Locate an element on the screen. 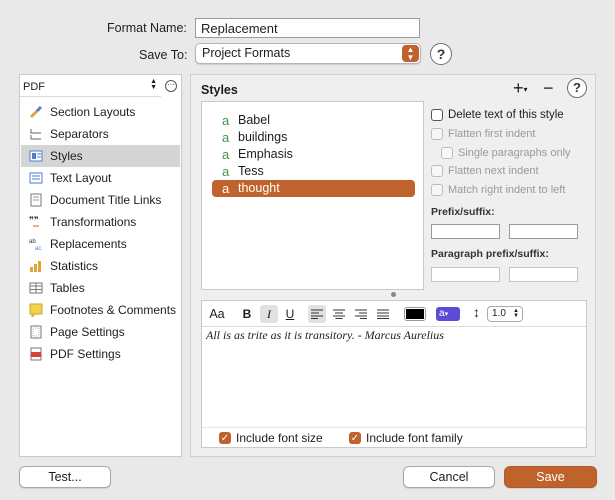 The height and width of the screenshot is (500, 615). sidebar-item-pdf-settings: PDF Settings is located at coordinates (100, 354).